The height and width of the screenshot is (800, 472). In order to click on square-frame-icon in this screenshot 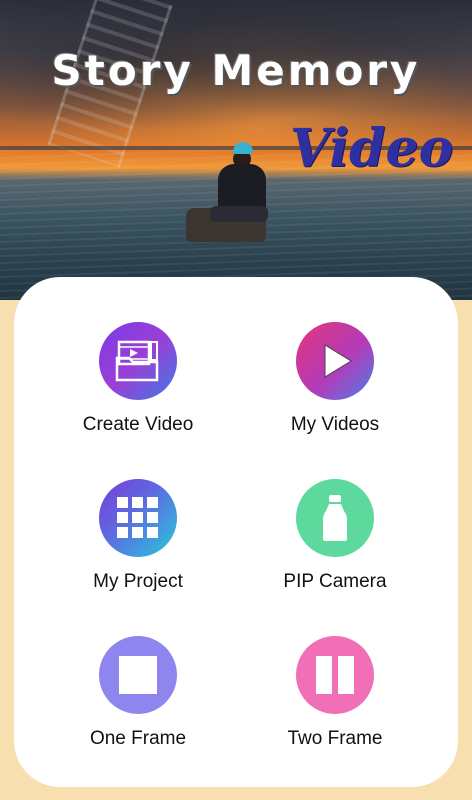, I will do `click(138, 675)`.